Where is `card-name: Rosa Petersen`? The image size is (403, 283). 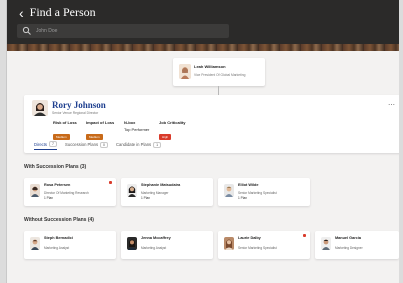 card-name: Rosa Petersen is located at coordinates (57, 185).